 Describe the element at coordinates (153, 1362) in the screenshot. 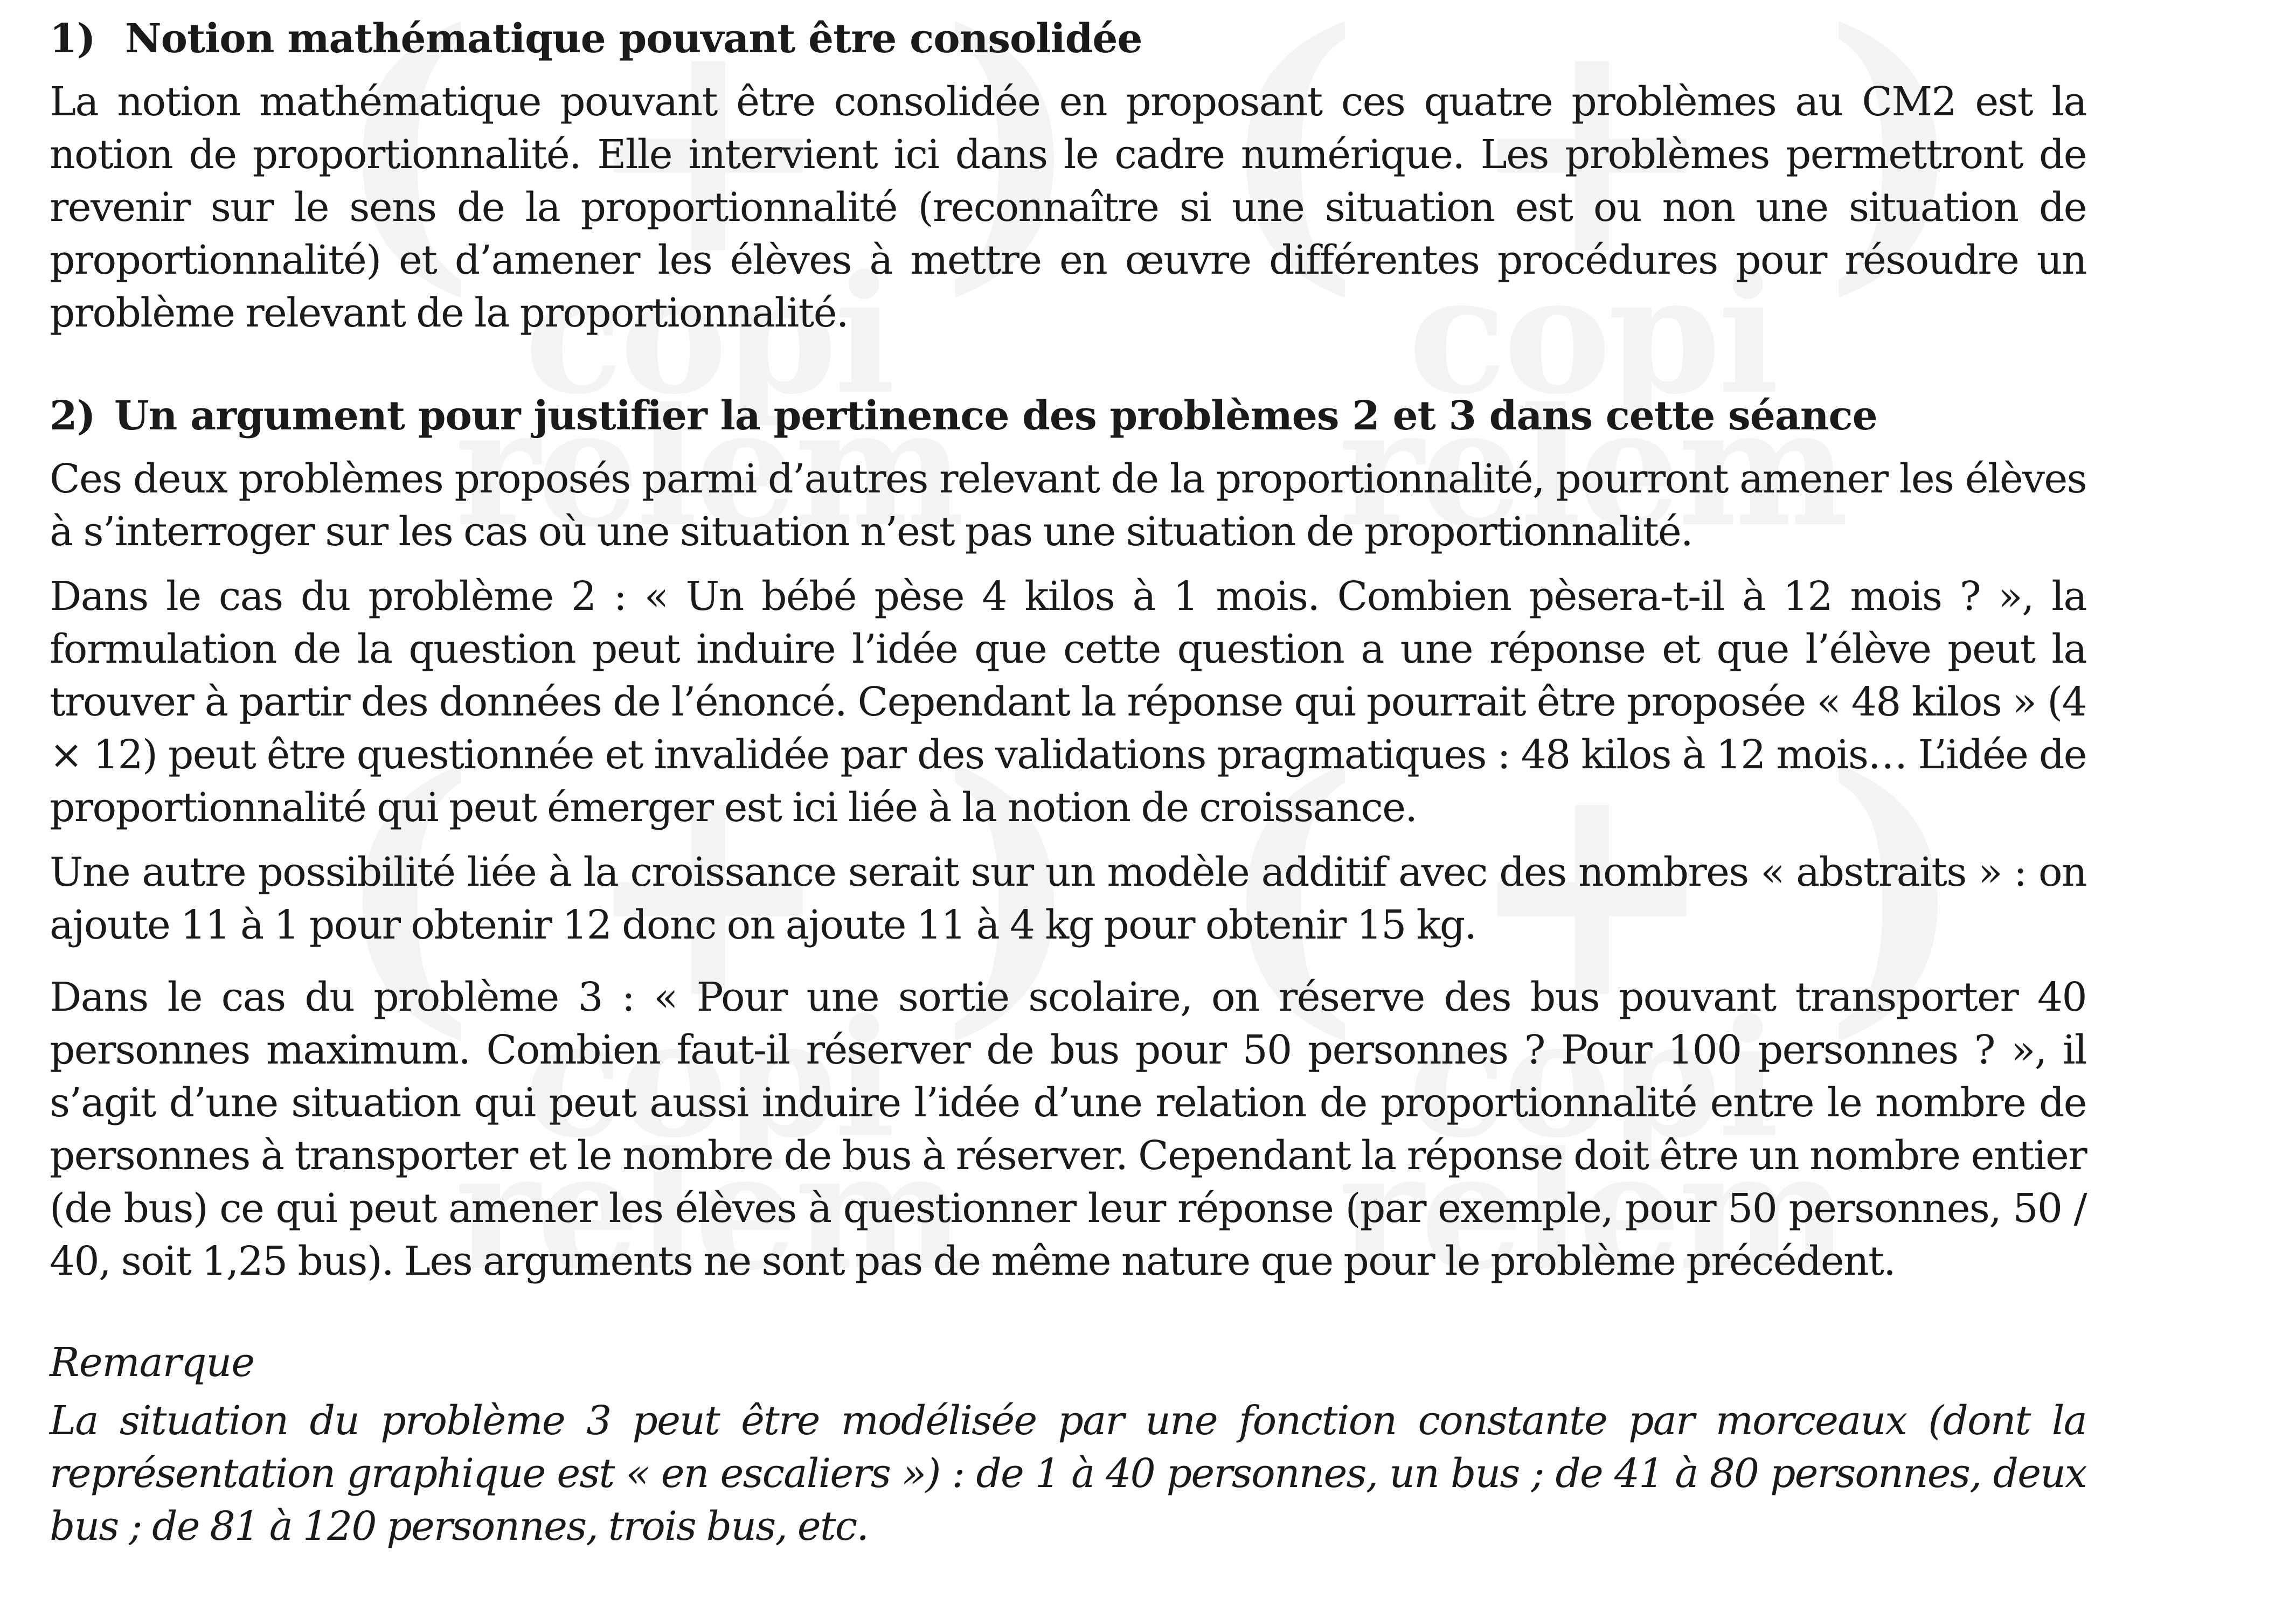

I see `remark-title: Remarque` at that location.